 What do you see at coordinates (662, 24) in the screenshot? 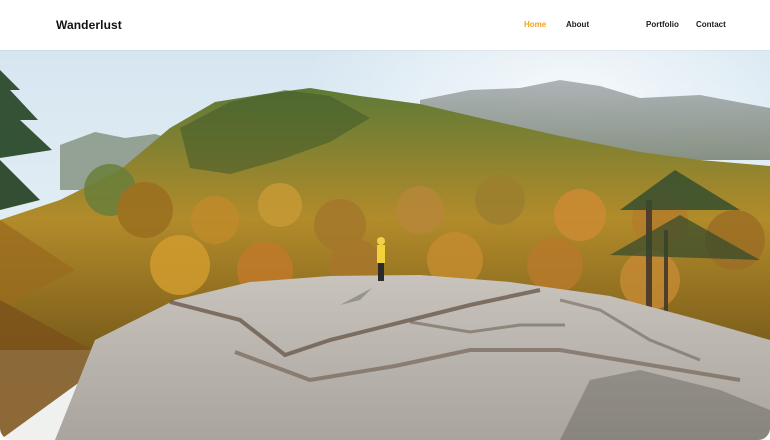
I see `nav-link-portfolio: Portfolio` at bounding box center [662, 24].